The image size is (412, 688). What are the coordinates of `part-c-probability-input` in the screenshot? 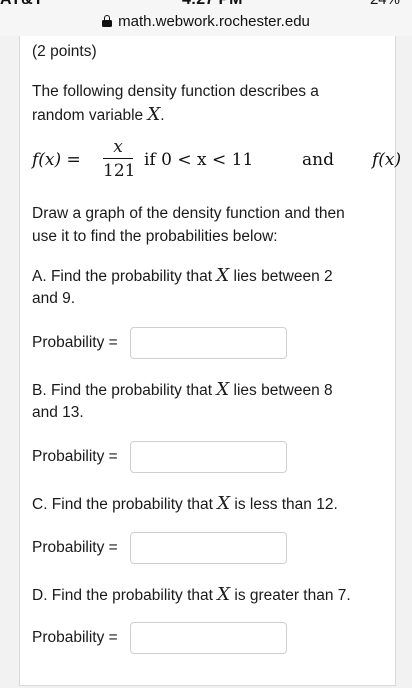 It's located at (208, 548).